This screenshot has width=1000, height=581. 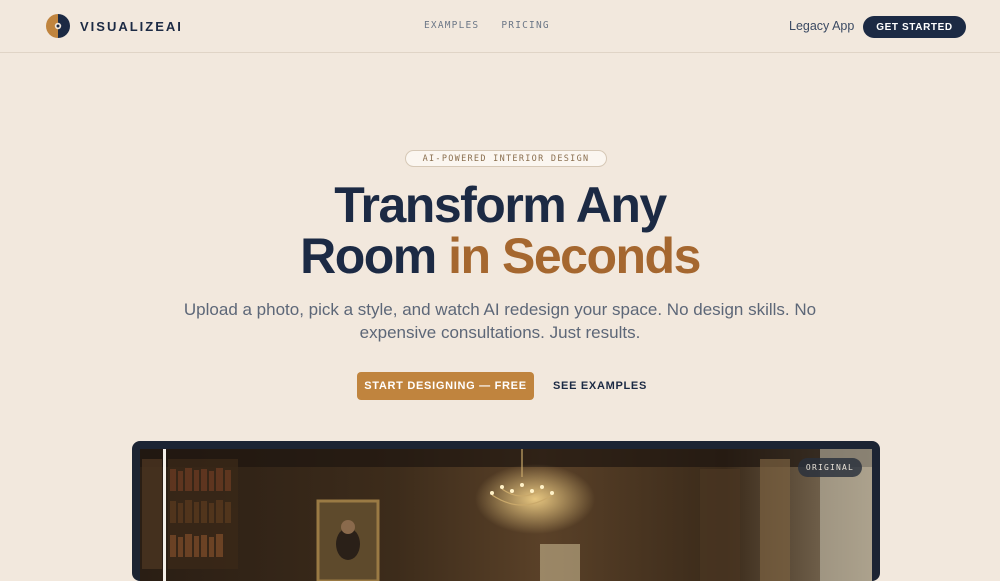 What do you see at coordinates (574, 256) in the screenshot?
I see `headline-line-2b: in Seconds` at bounding box center [574, 256].